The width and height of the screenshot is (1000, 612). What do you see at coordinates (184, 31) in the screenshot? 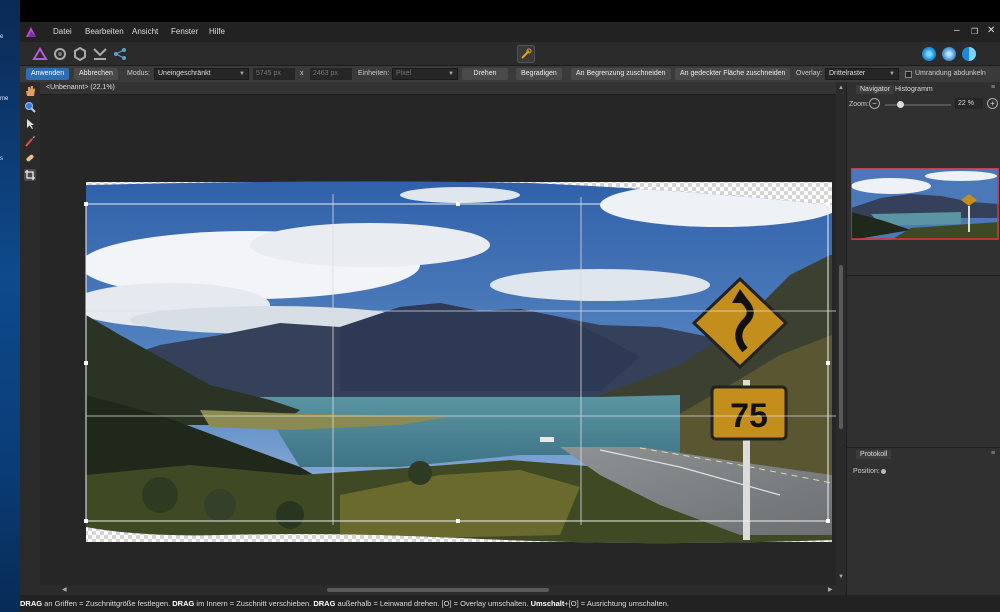
I see `menu-fenster: Fenster` at bounding box center [184, 31].